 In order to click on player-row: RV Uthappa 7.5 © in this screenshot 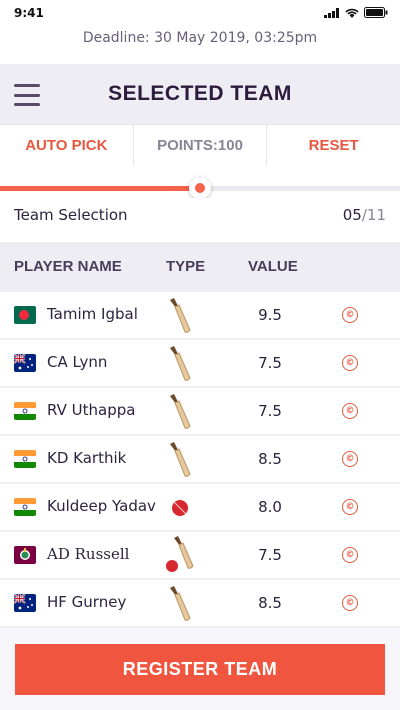, I will do `click(200, 412)`.